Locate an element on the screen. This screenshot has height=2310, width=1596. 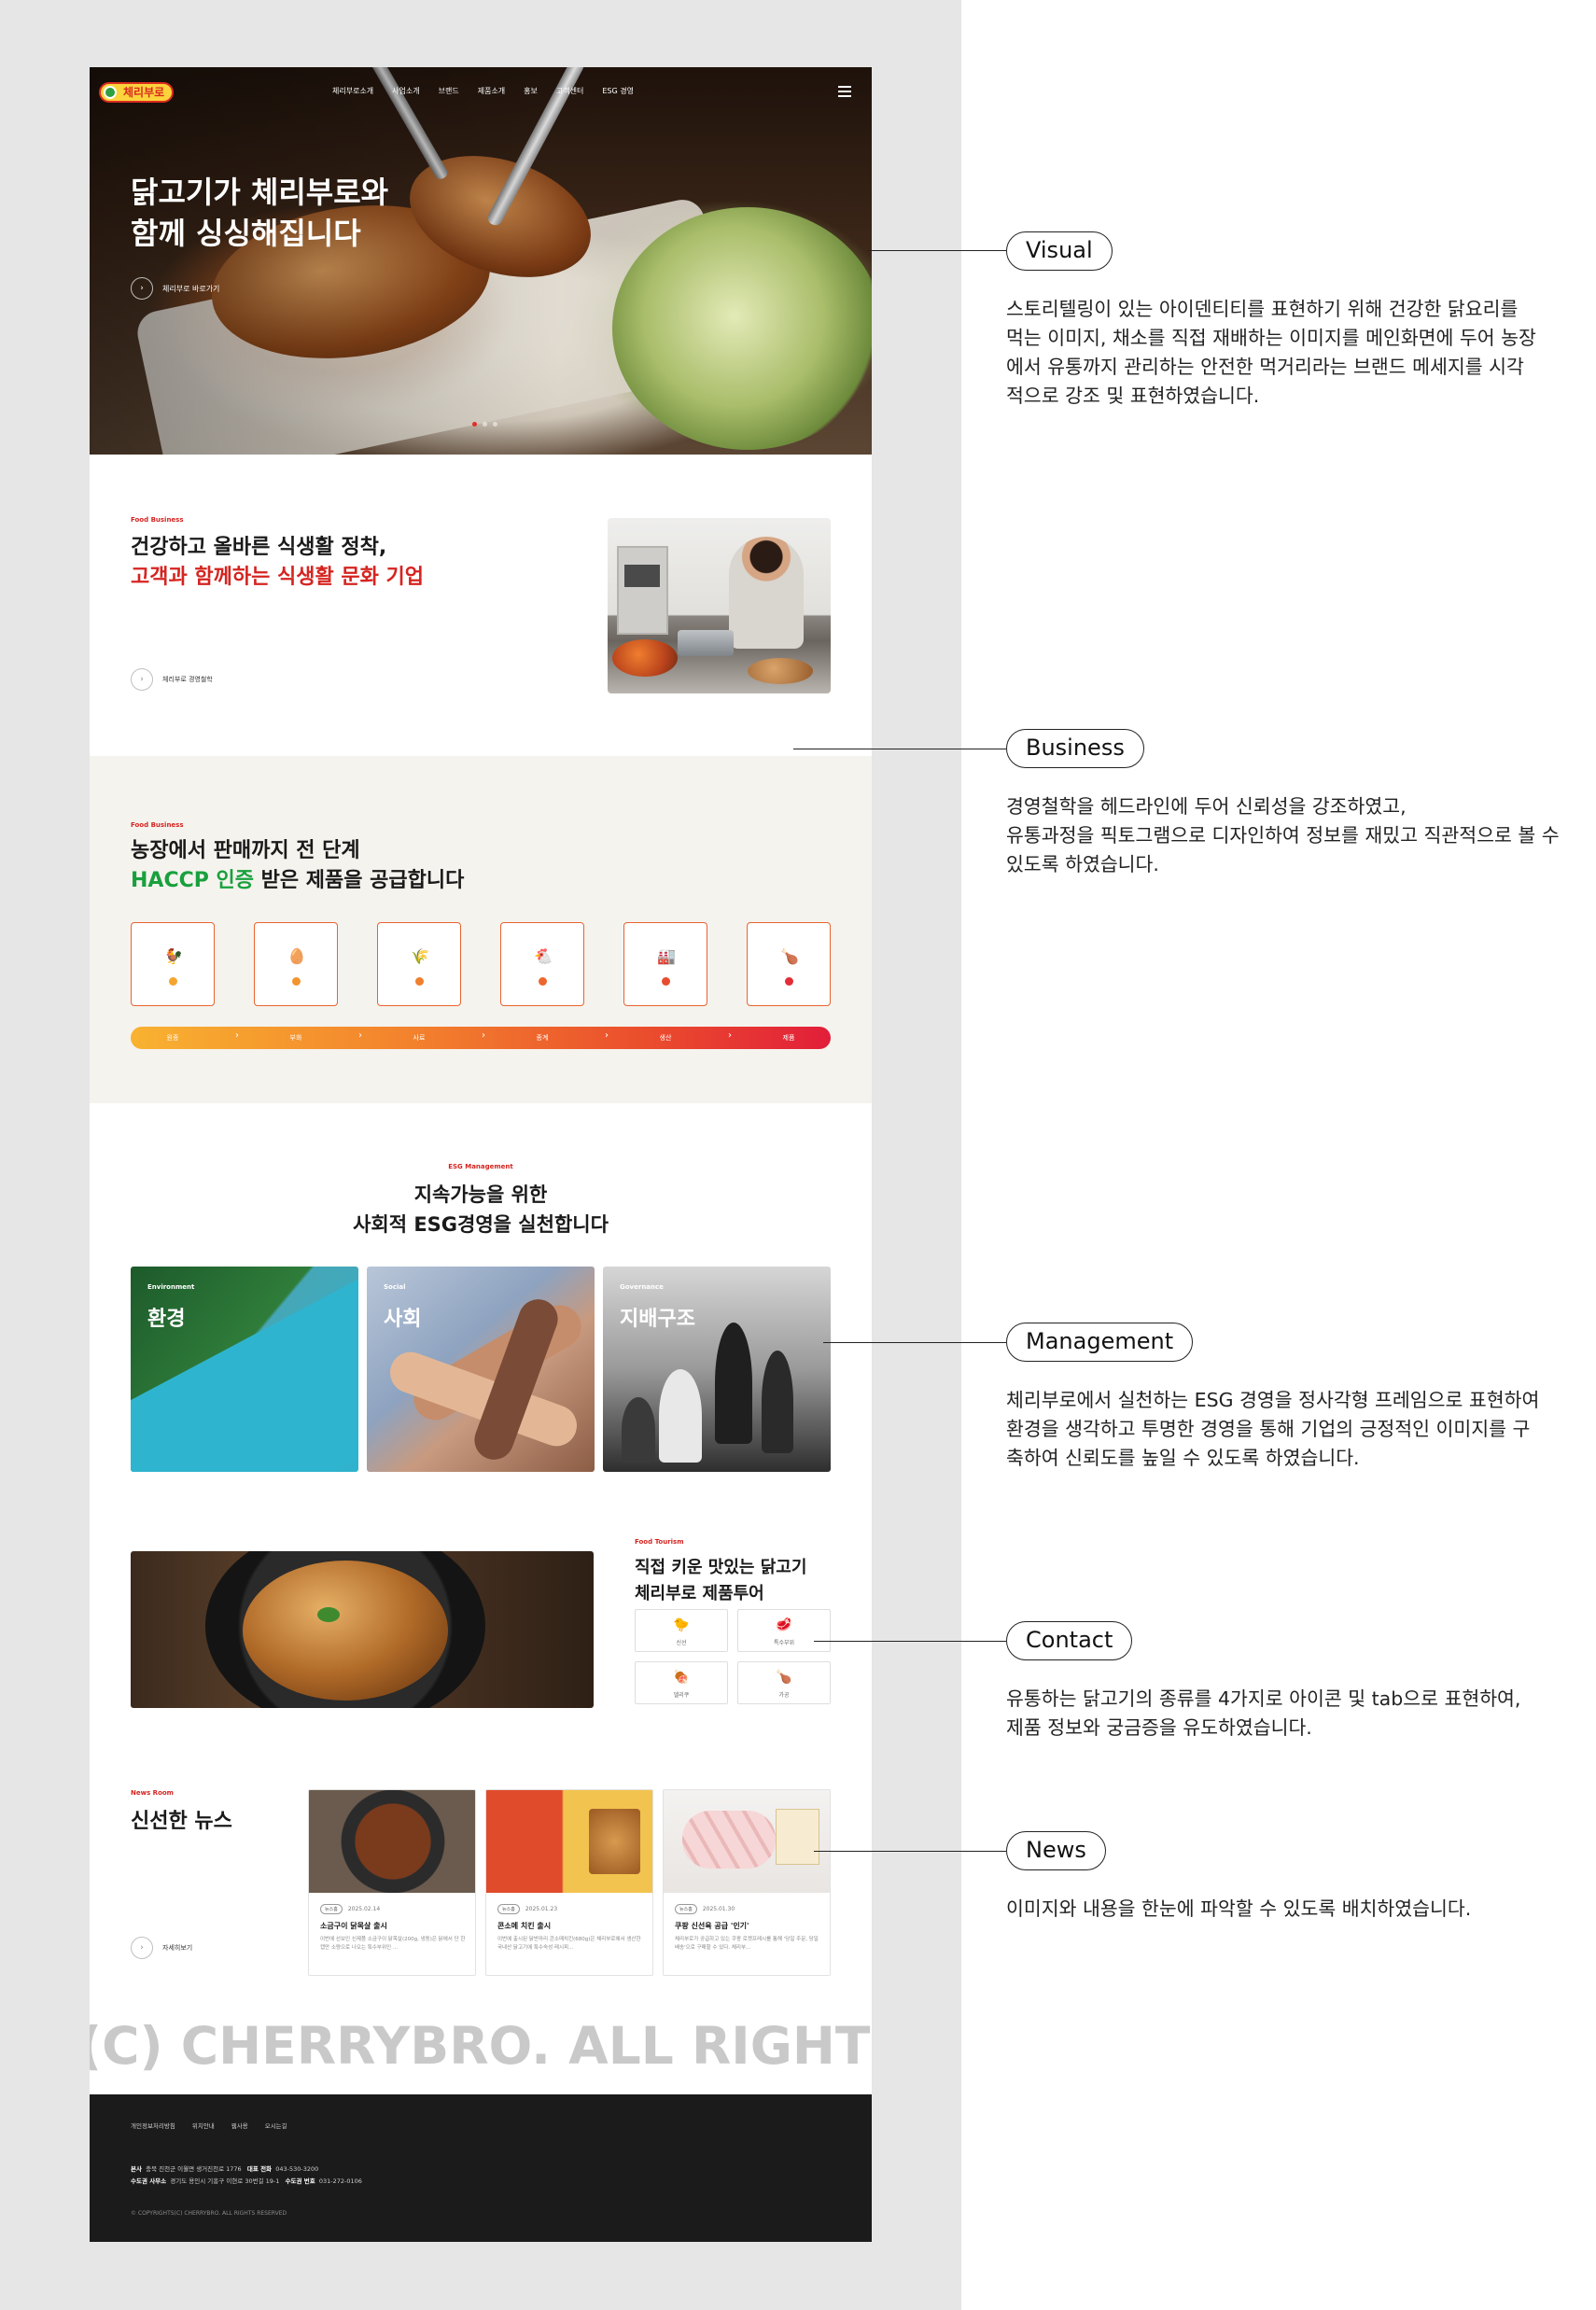
esg-card-social: Social 사회 is located at coordinates (481, 1369).